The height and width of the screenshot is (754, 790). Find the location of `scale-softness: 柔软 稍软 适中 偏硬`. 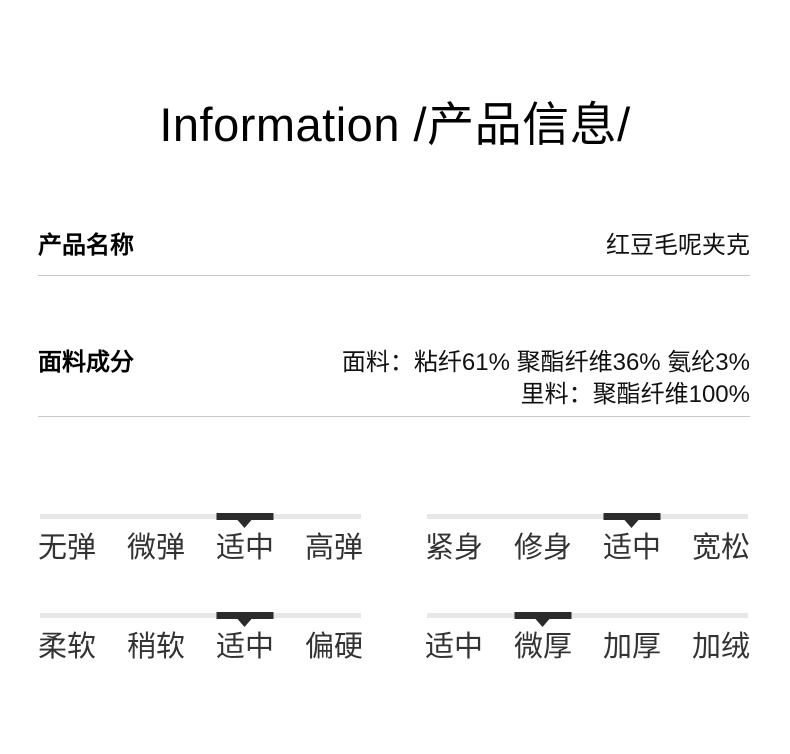

scale-softness: 柔软 稍软 适中 偏硬 is located at coordinates (200, 638).